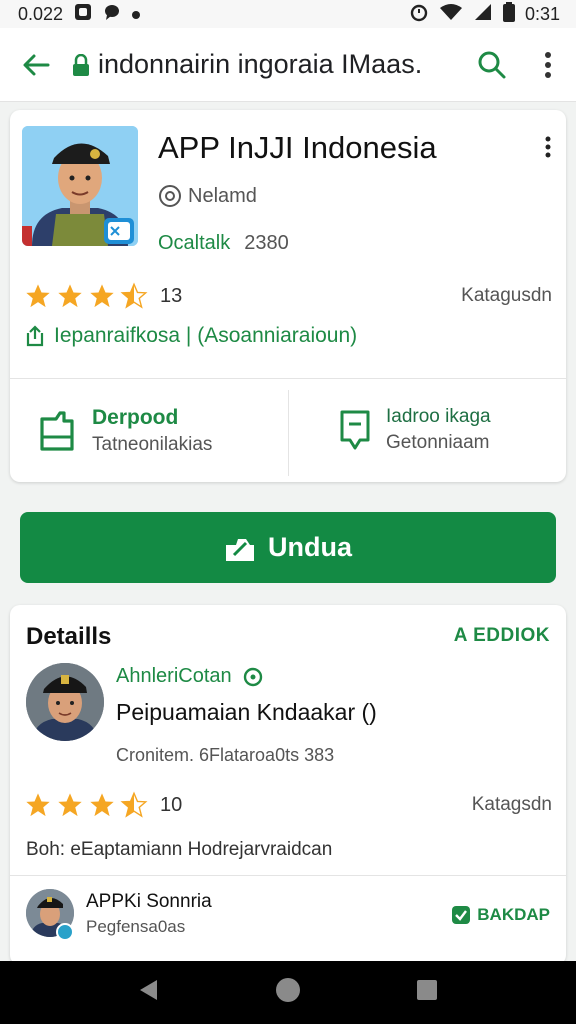  I want to click on category-label: Katagusdn, so click(506, 295).